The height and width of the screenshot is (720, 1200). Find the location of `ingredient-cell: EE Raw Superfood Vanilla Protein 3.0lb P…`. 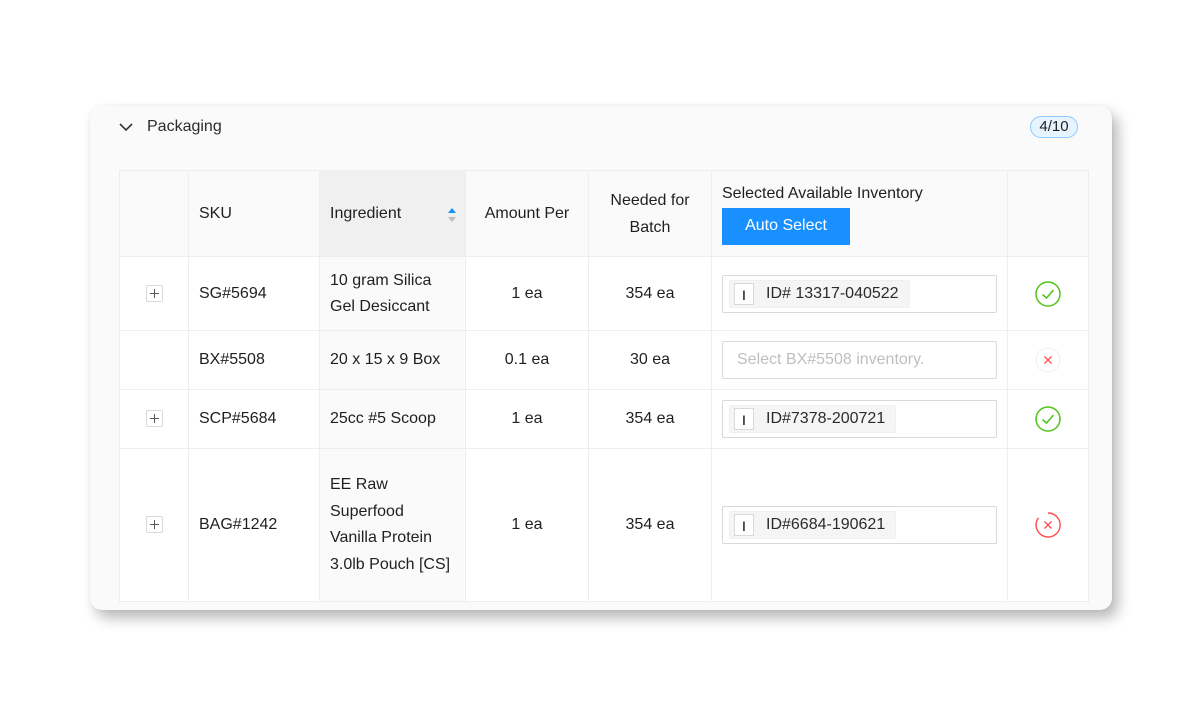

ingredient-cell: EE Raw Superfood Vanilla Protein 3.0lb P… is located at coordinates (392, 525).